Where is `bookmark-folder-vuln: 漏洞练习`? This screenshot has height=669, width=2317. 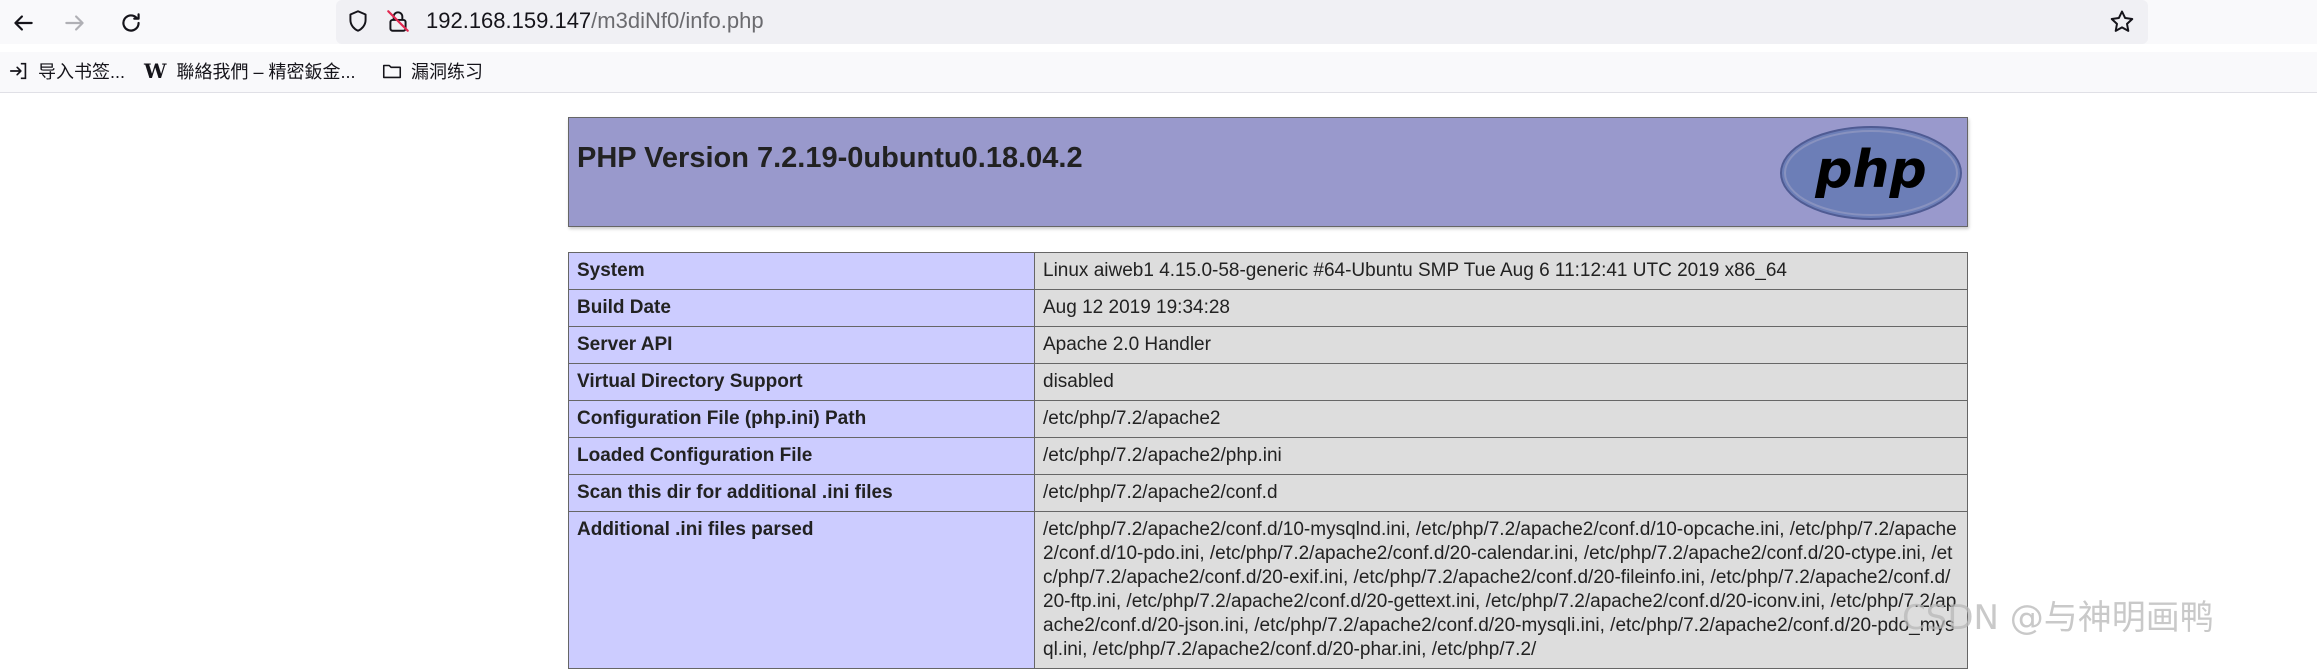 bookmark-folder-vuln: 漏洞练习 is located at coordinates (432, 71).